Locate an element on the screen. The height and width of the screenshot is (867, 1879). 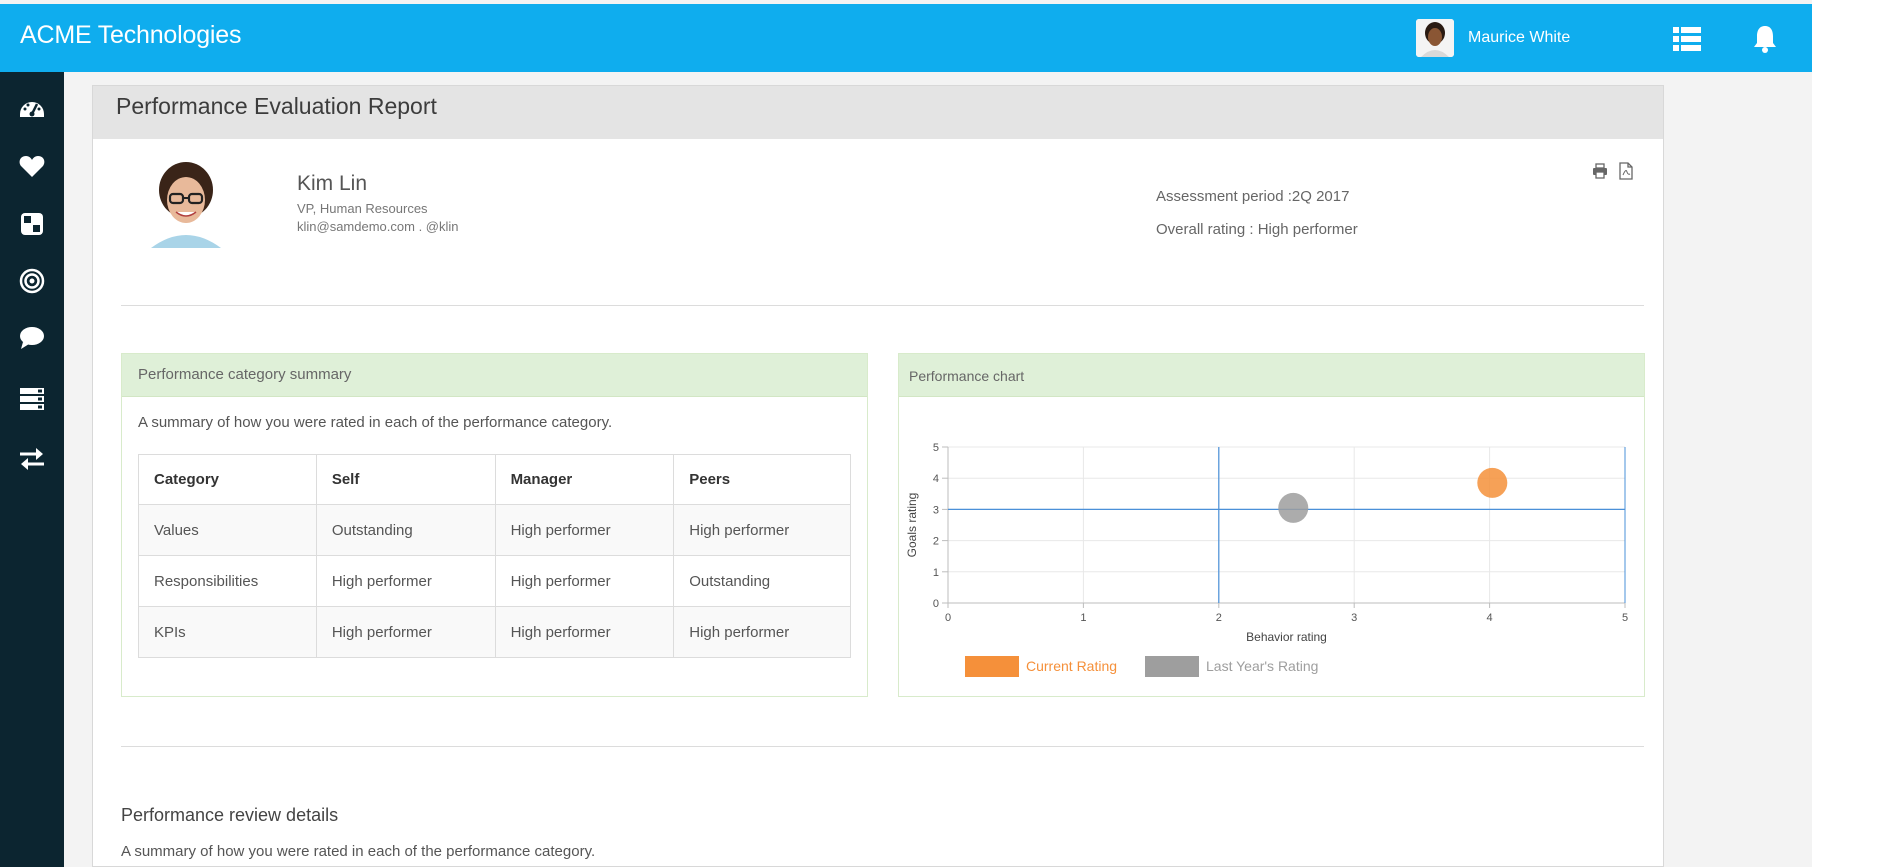
y-tick-label: 5 is located at coordinates (936, 448).